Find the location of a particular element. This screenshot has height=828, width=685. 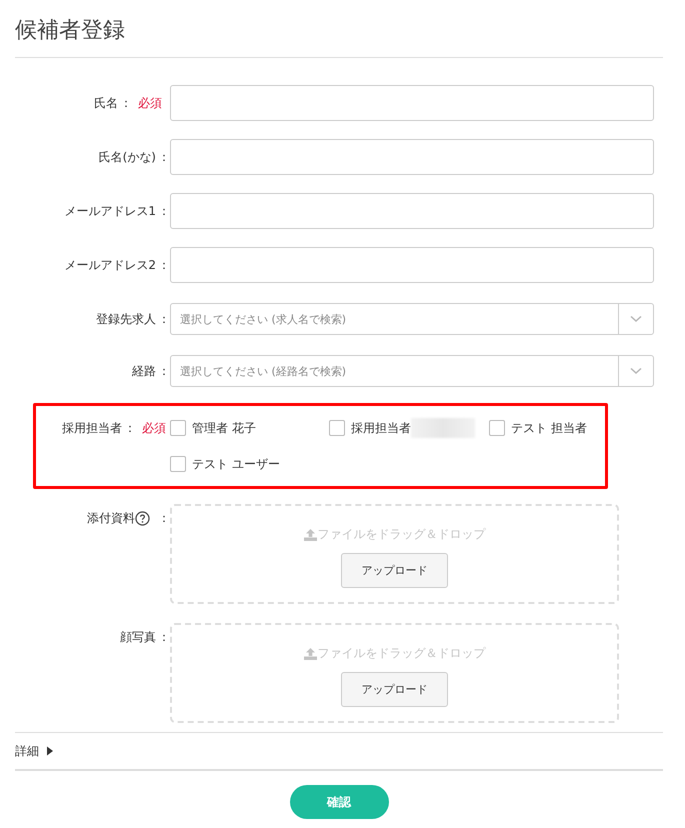

field-label: 添付資料 is located at coordinates (111, 518).